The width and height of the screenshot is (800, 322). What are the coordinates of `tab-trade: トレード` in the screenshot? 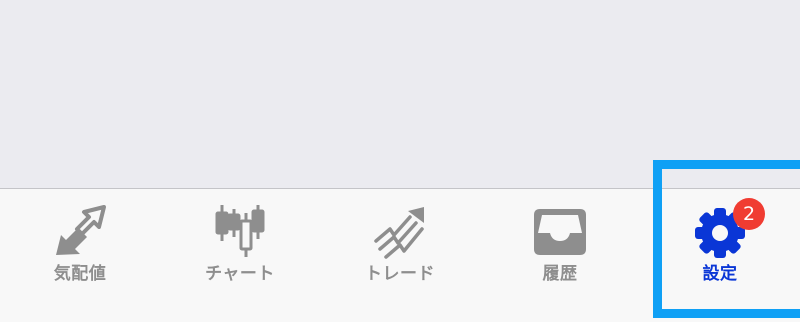 It's located at (400, 255).